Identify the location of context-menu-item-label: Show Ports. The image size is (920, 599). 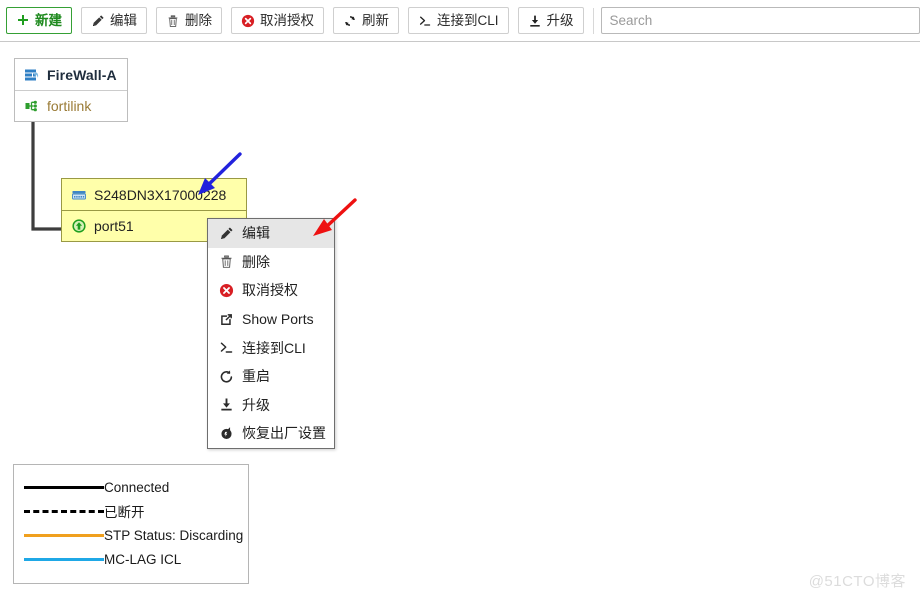
(278, 319).